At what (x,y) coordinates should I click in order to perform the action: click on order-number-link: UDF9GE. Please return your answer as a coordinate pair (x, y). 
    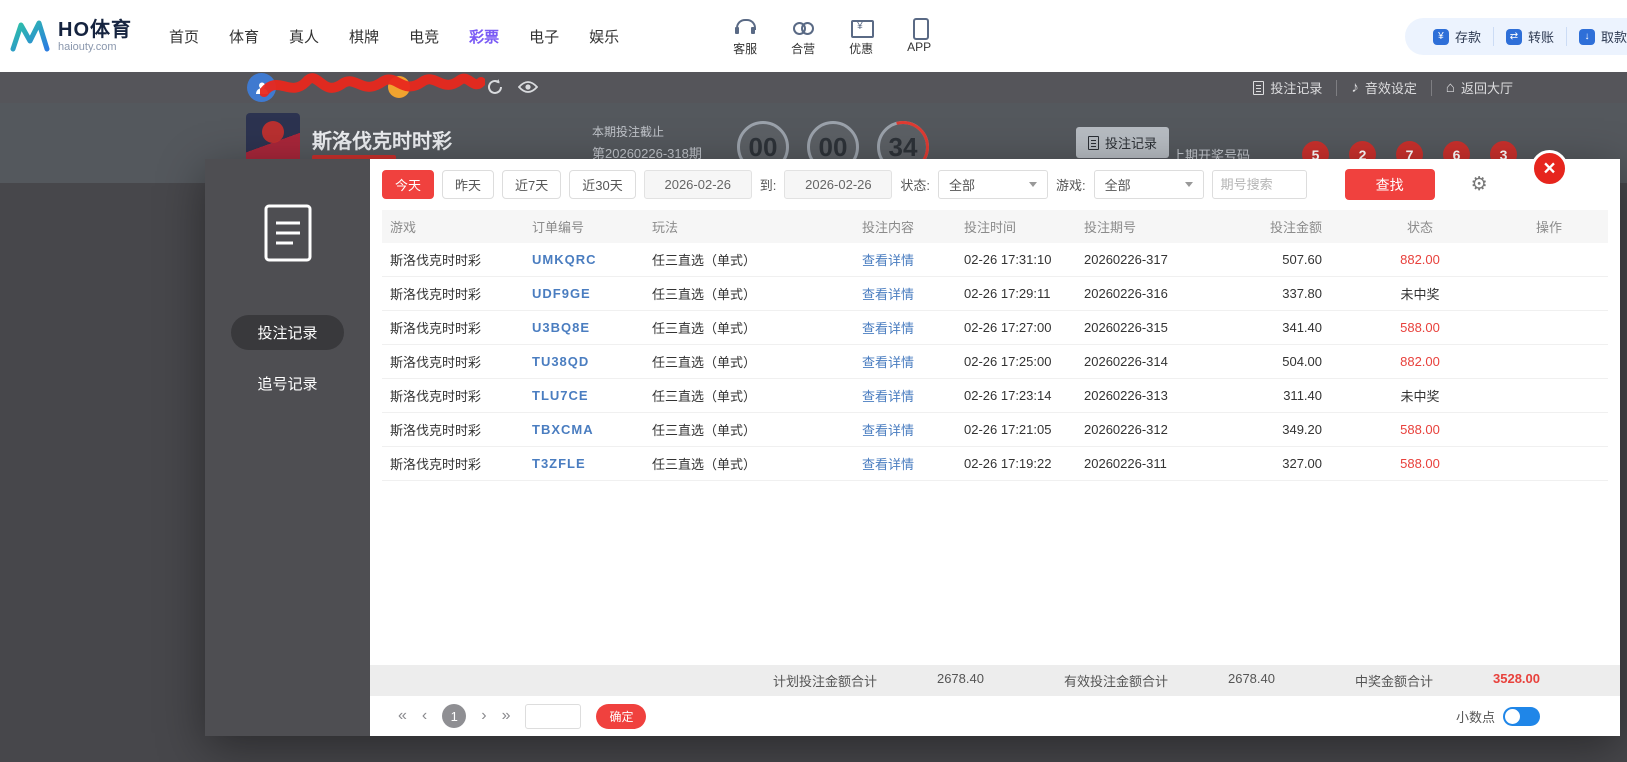
    Looking at the image, I should click on (584, 293).